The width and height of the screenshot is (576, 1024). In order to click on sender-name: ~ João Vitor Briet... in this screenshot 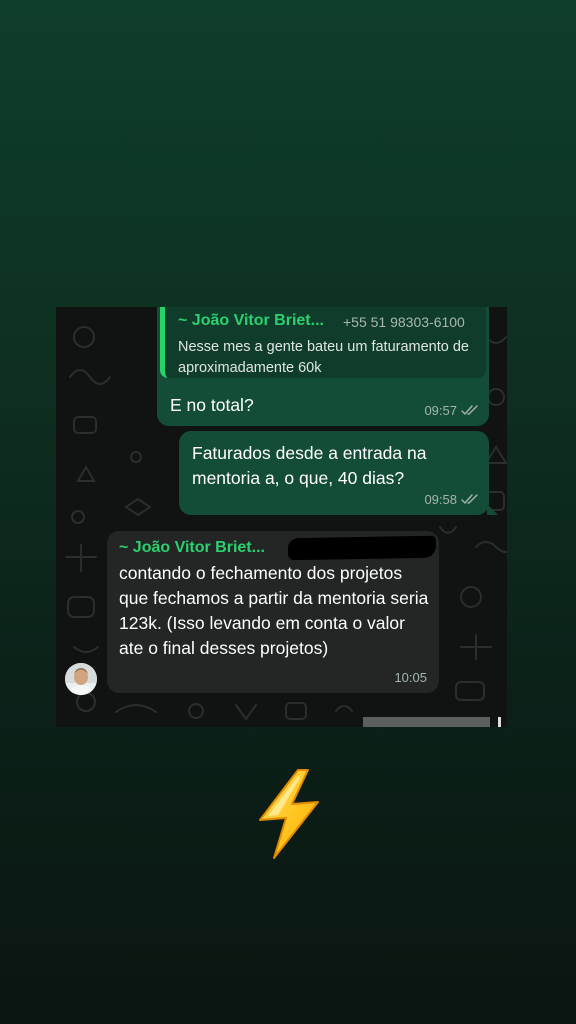, I will do `click(192, 548)`.